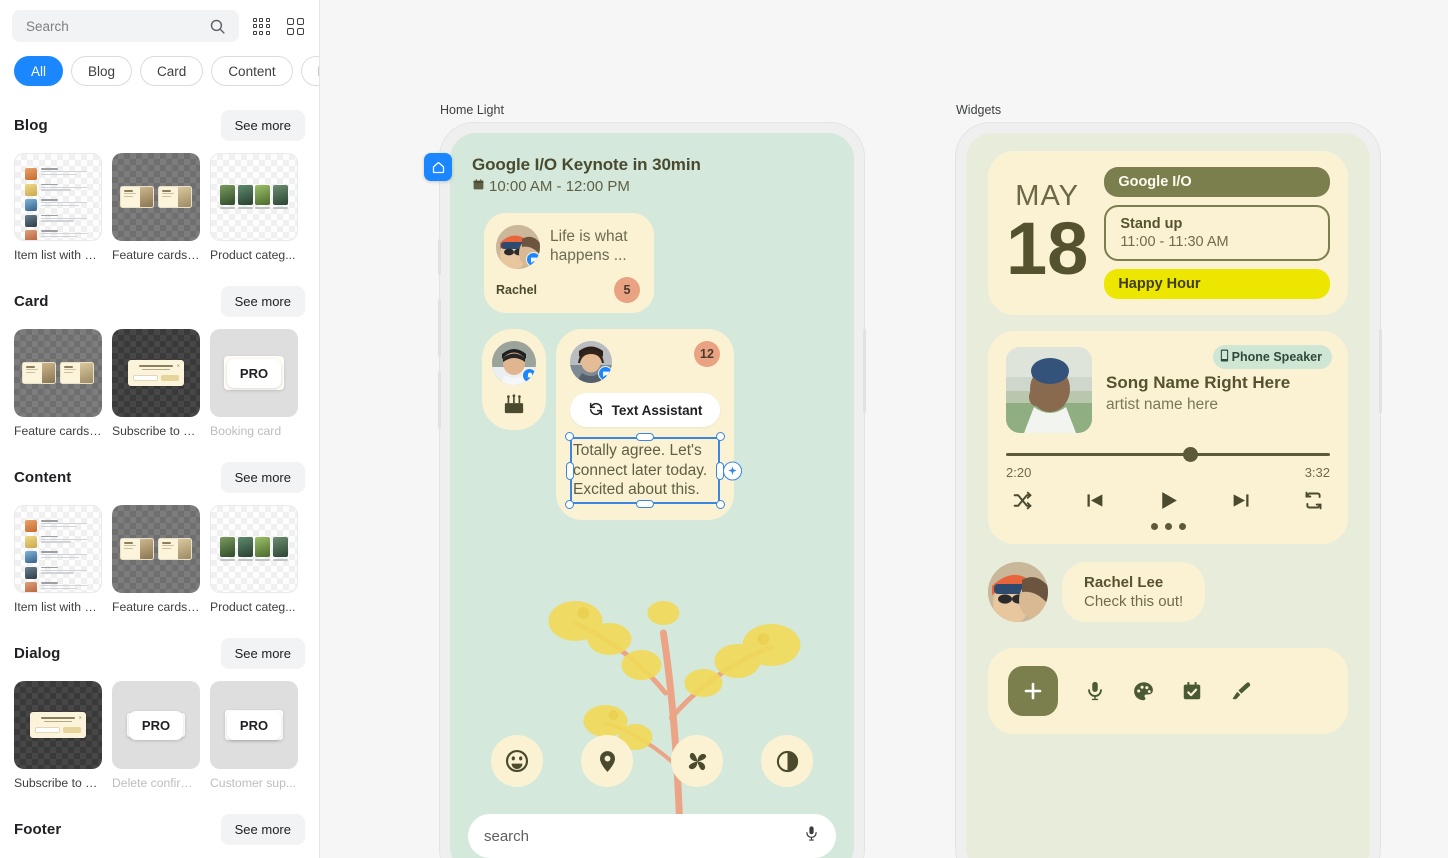 The width and height of the screenshot is (1448, 858). I want to click on frame-label: Home Light, so click(652, 110).